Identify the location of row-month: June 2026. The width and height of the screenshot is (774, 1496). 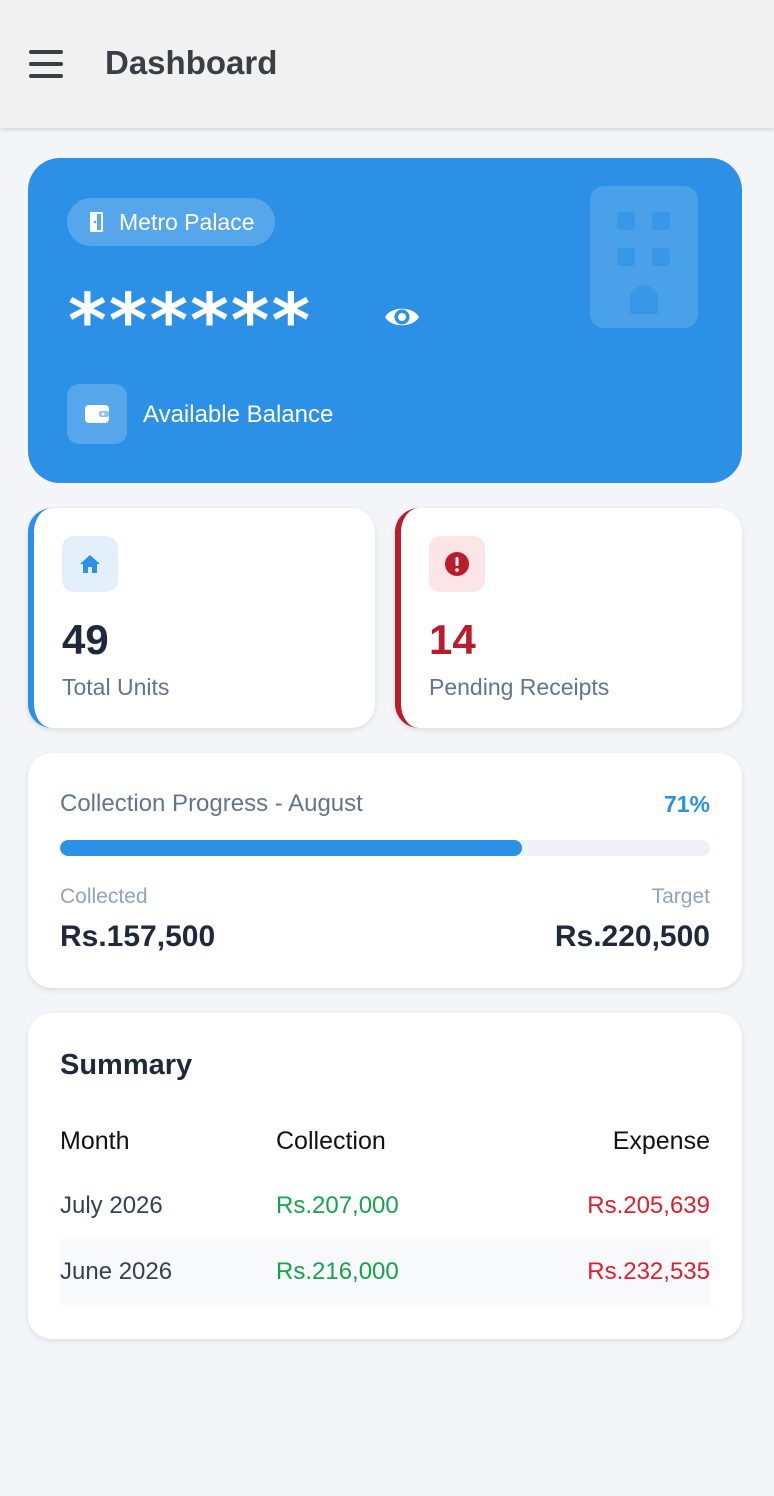
(116, 1271).